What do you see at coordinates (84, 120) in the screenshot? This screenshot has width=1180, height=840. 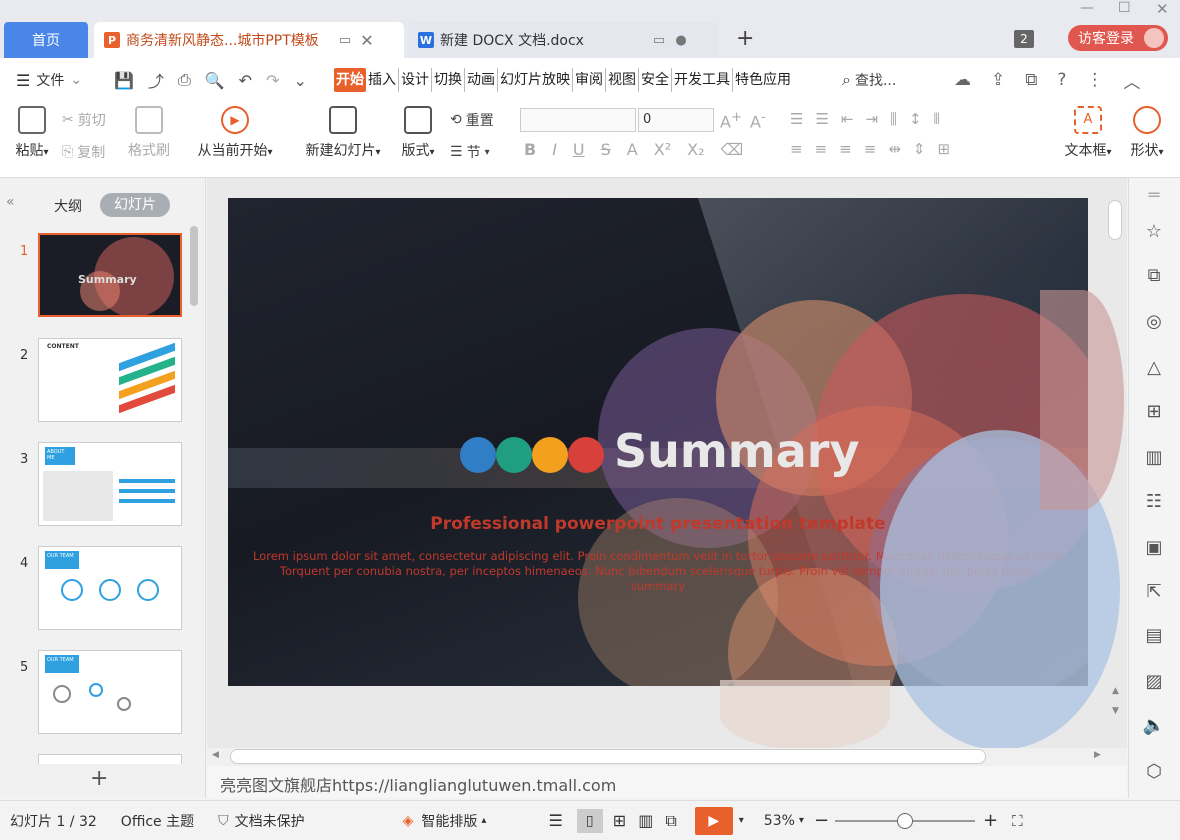 I see `cut-button: ✂ 剪切` at bounding box center [84, 120].